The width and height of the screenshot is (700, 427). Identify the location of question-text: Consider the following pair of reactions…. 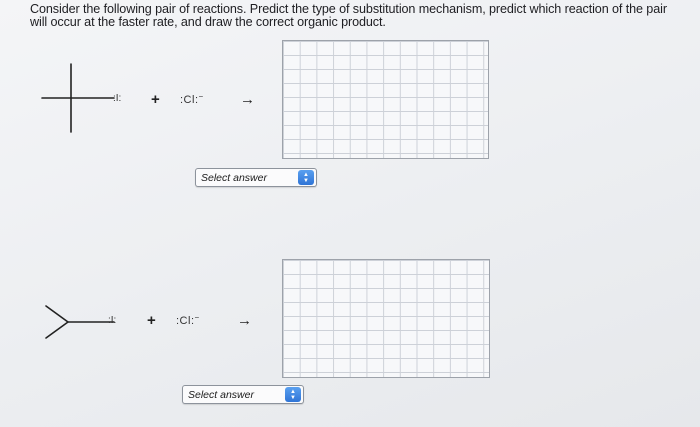
(348, 15).